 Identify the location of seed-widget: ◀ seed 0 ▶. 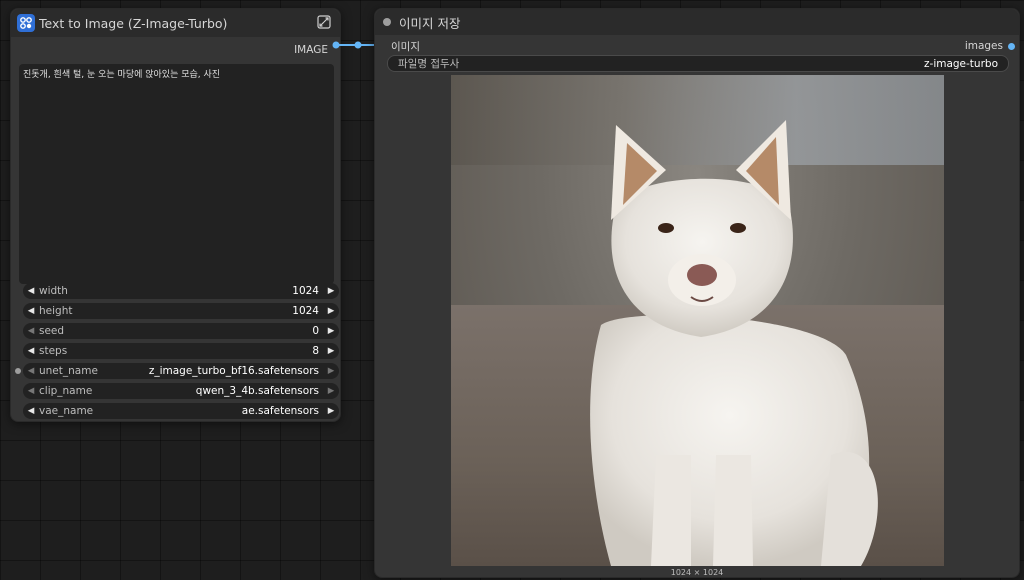
(181, 331).